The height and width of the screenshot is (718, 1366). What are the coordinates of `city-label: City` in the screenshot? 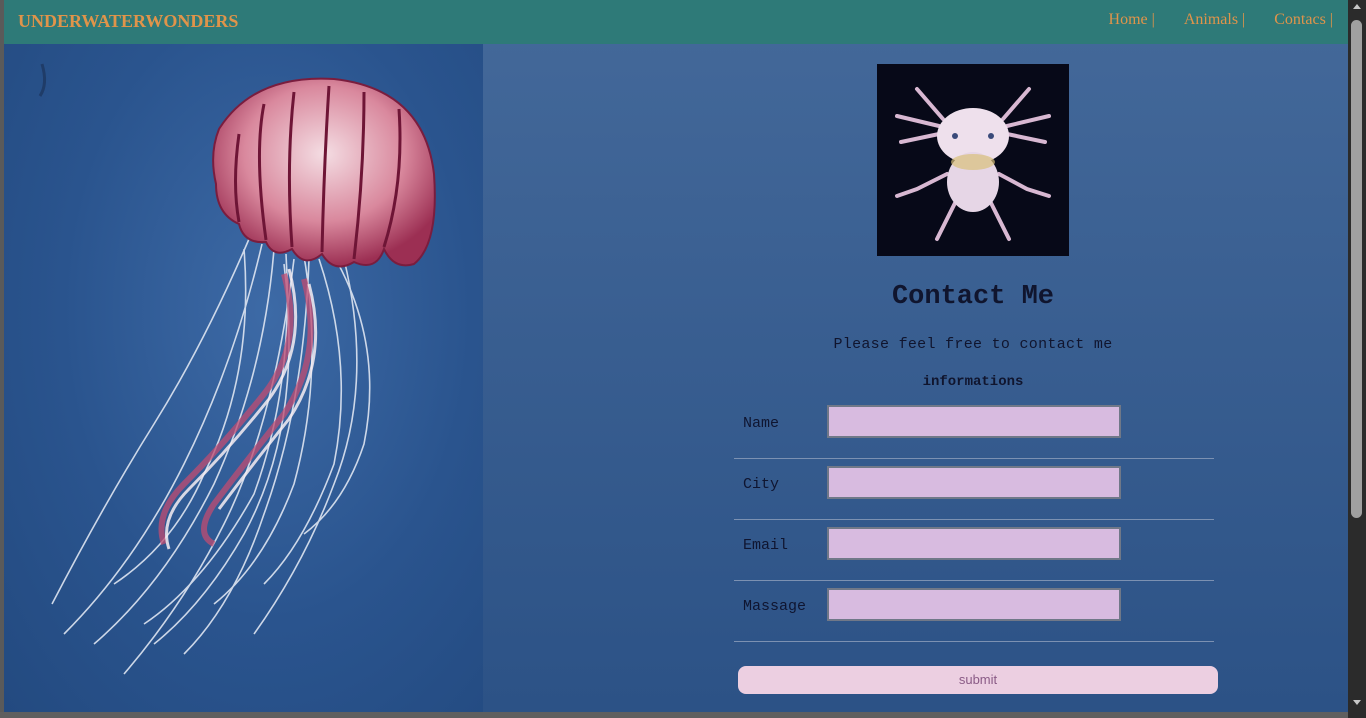 It's located at (761, 484).